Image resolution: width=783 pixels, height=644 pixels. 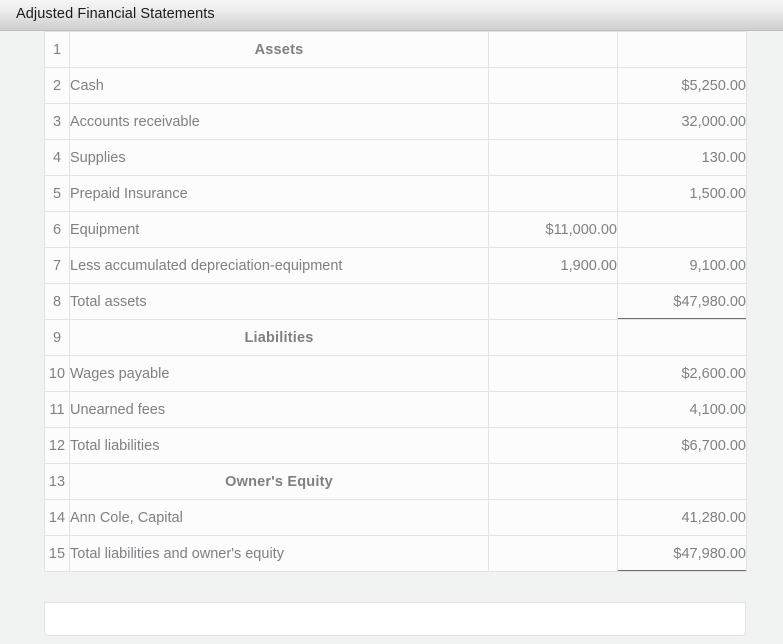 I want to click on empty-trailing-row, so click(x=395, y=619).